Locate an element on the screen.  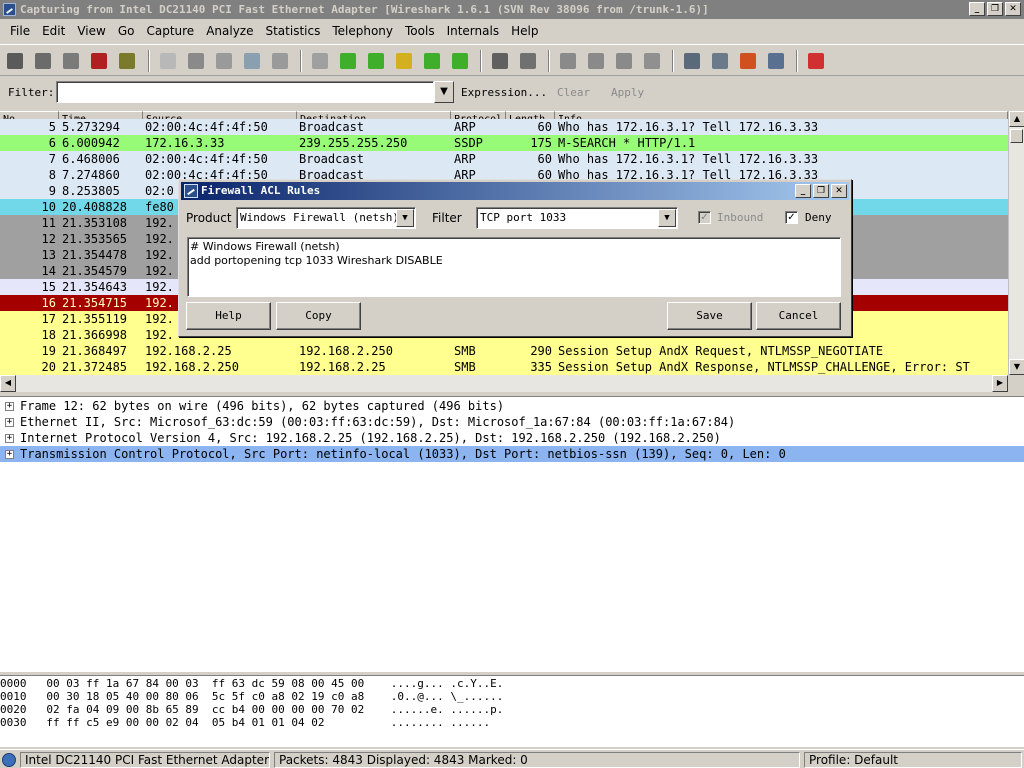
preferences-toolbar-button is located at coordinates (776, 61).